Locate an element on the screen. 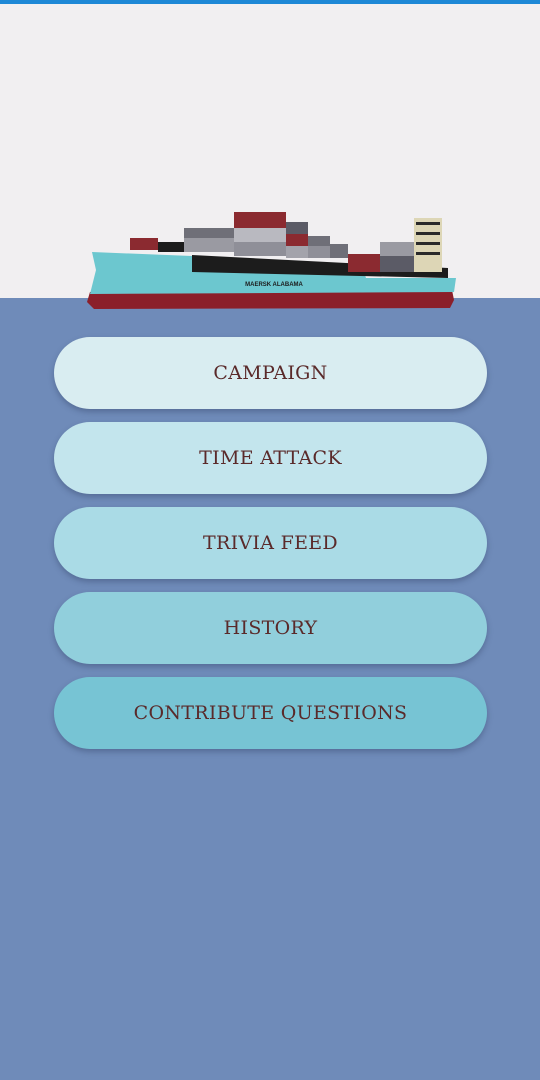 The width and height of the screenshot is (540, 1080). contribute-questions-button: CONTRIBUTE QUESTIONS is located at coordinates (270, 713).